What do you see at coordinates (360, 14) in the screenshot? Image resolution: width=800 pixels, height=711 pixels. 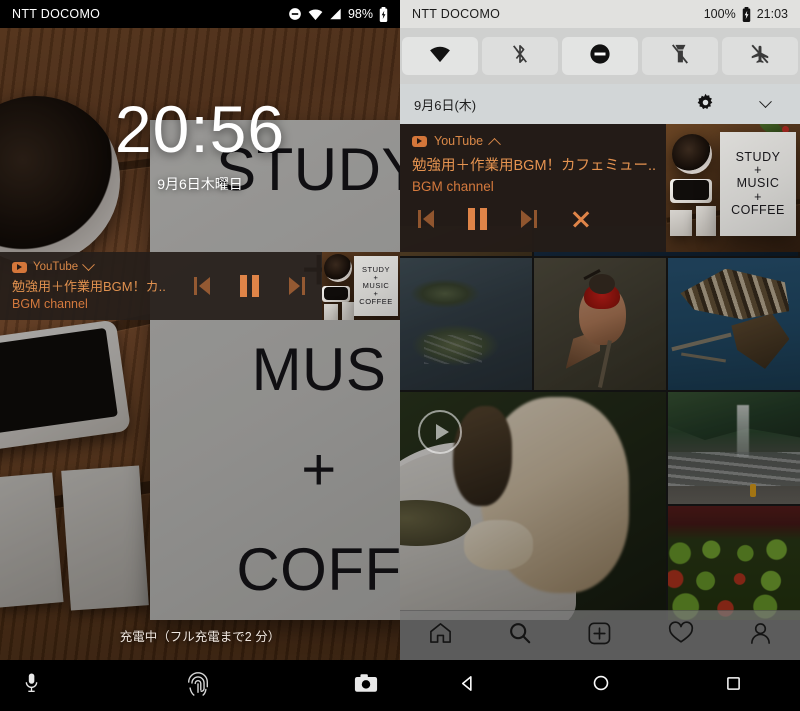 I see `battery-percent-label: 98%` at bounding box center [360, 14].